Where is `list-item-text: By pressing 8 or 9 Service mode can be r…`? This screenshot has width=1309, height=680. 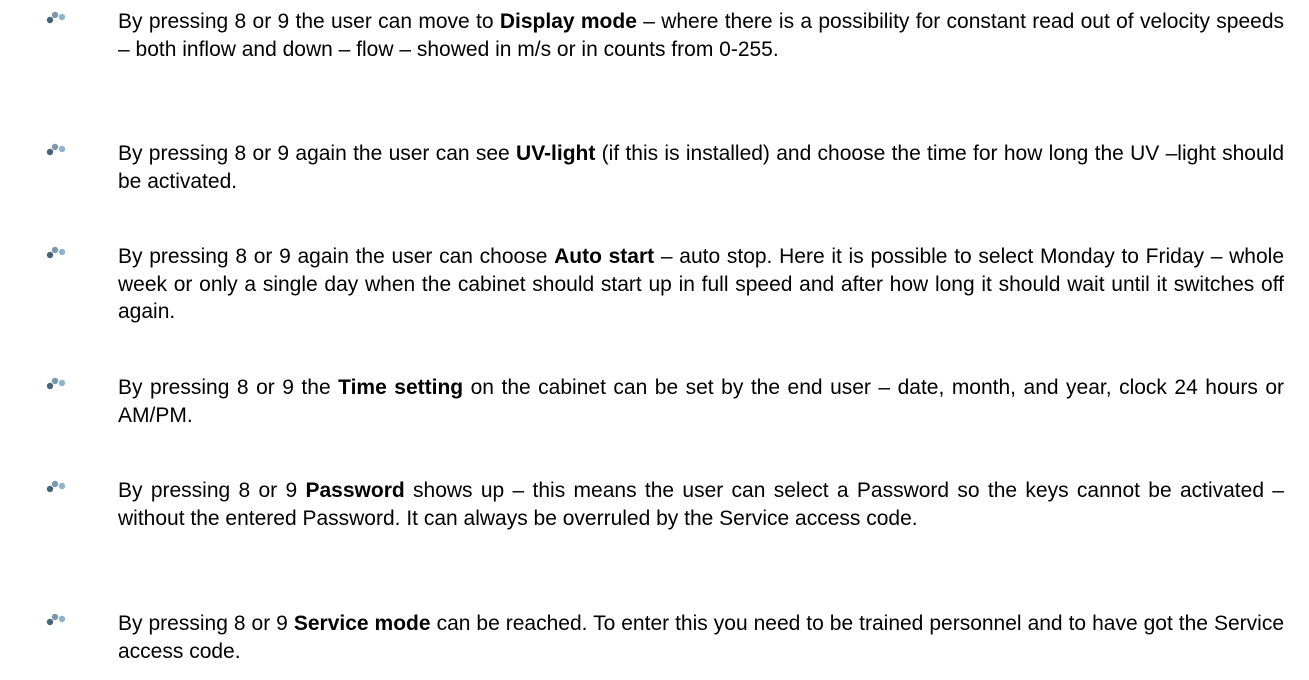
list-item-text: By pressing 8 or 9 Service mode can be r… is located at coordinates (701, 637).